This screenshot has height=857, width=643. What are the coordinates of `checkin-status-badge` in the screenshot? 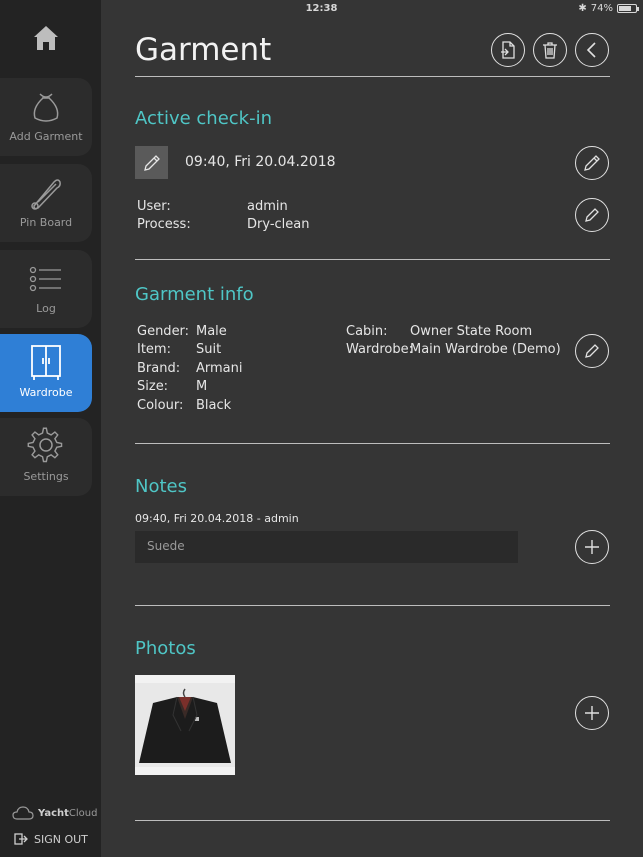 It's located at (151, 162).